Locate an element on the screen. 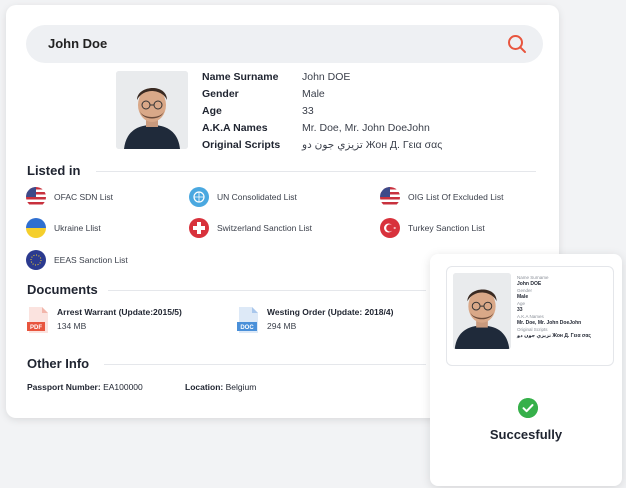 This screenshot has height=488, width=626. list-item-oig: OIG List Of Excluded List is located at coordinates (441, 197).